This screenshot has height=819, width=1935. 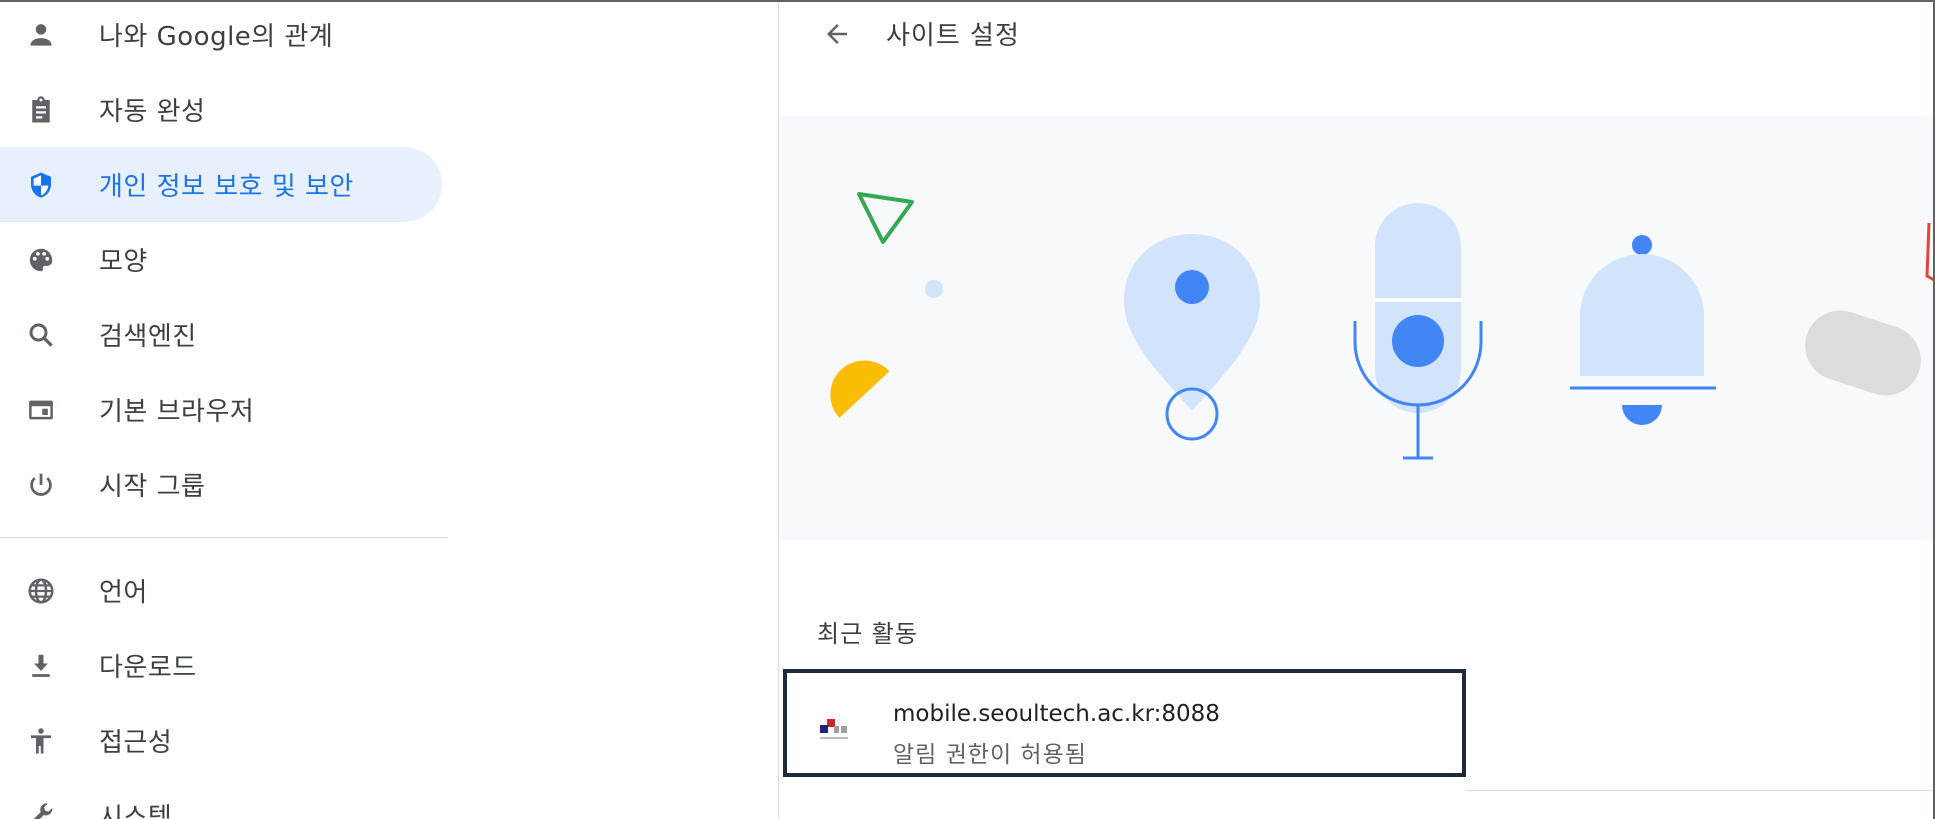 I want to click on capsule-shape, so click(x=1863, y=353).